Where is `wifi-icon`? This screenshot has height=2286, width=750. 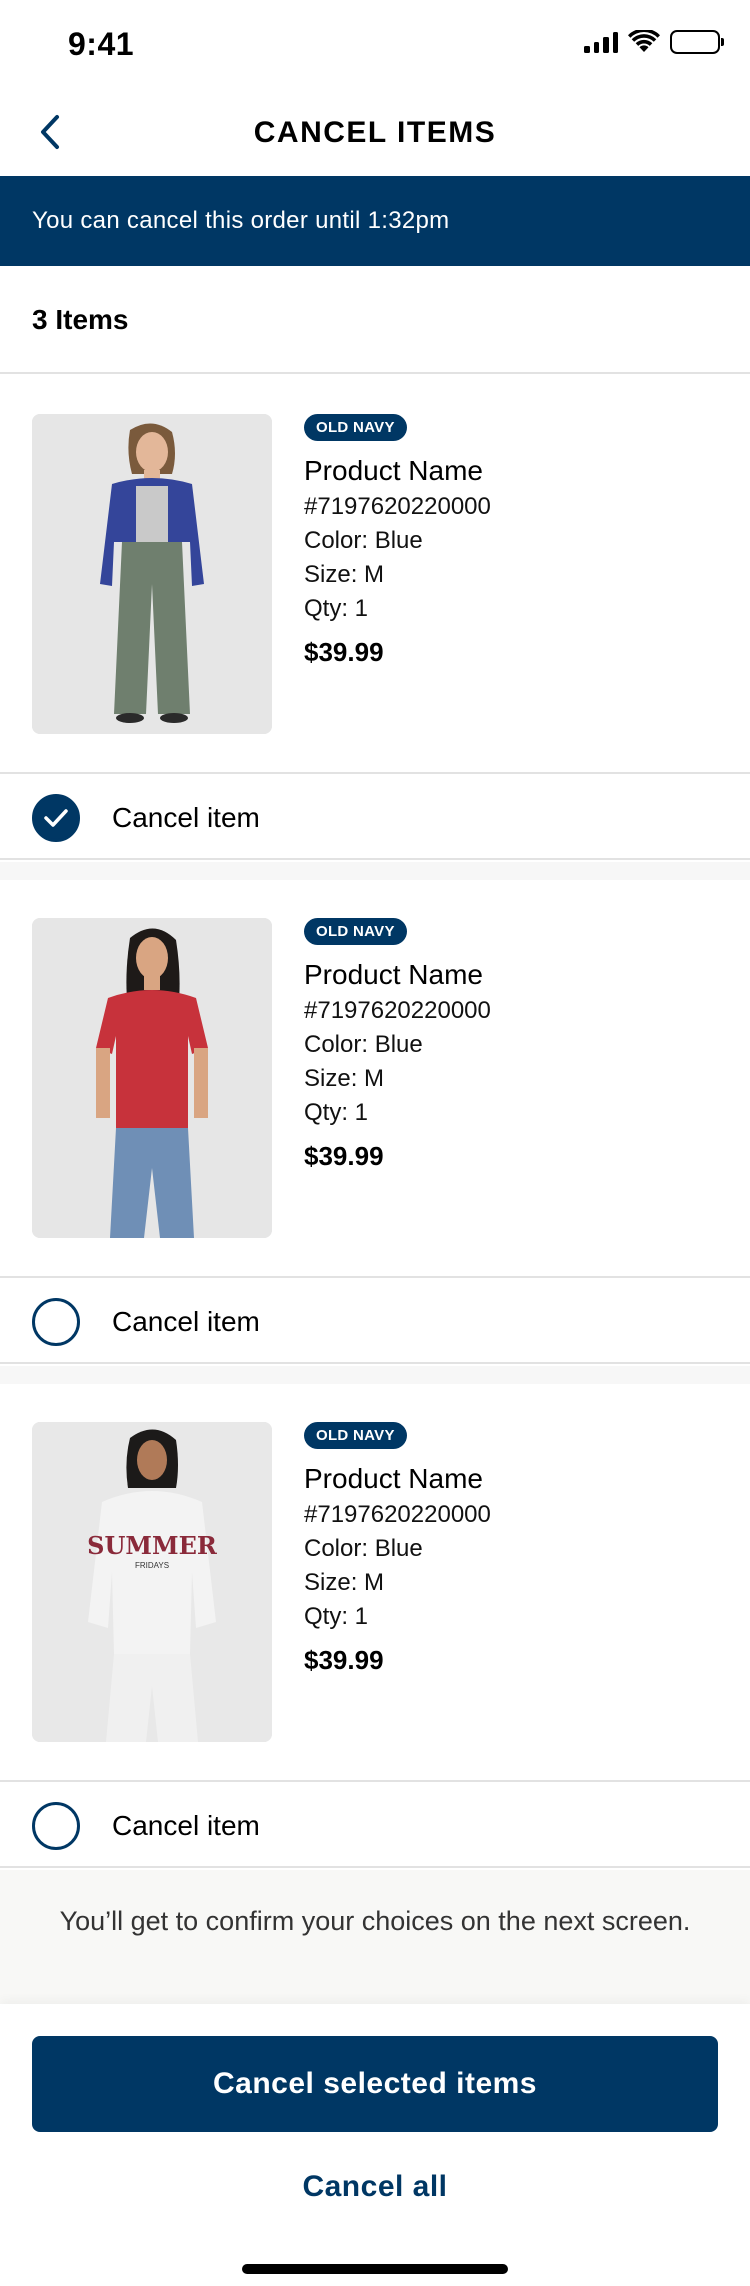 wifi-icon is located at coordinates (644, 41).